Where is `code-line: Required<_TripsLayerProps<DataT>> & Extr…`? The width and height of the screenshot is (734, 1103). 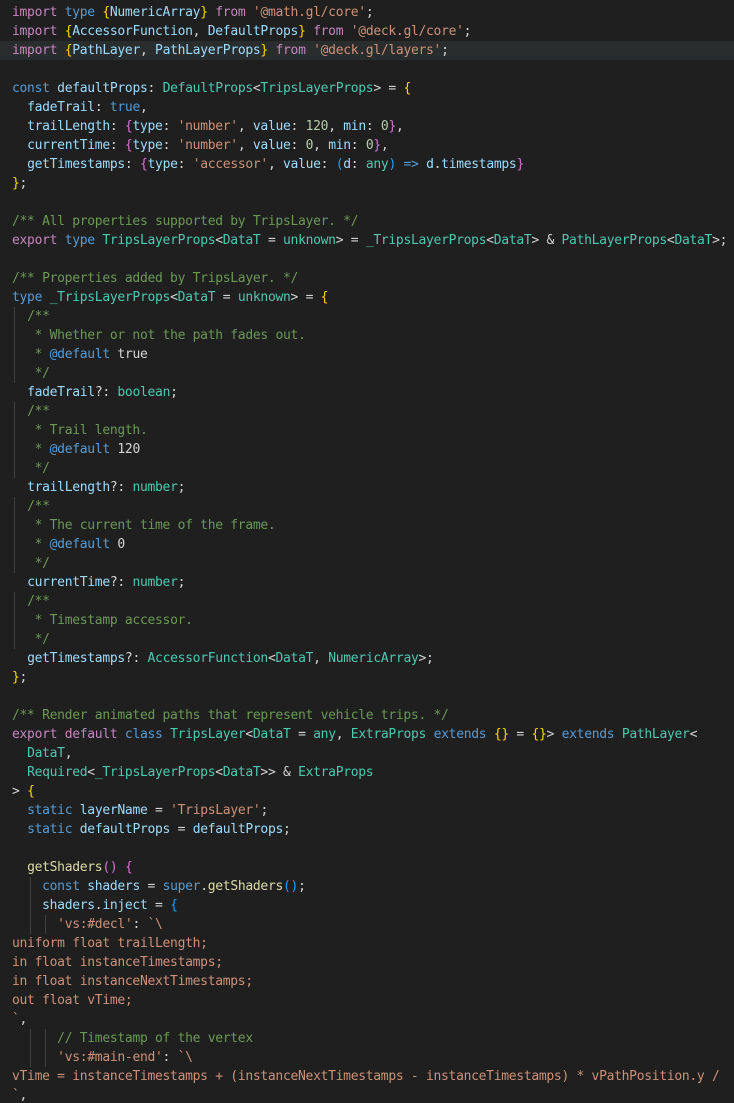
code-line: Required<_TripsLayerProps<DataT>> & Extr… is located at coordinates (367, 772).